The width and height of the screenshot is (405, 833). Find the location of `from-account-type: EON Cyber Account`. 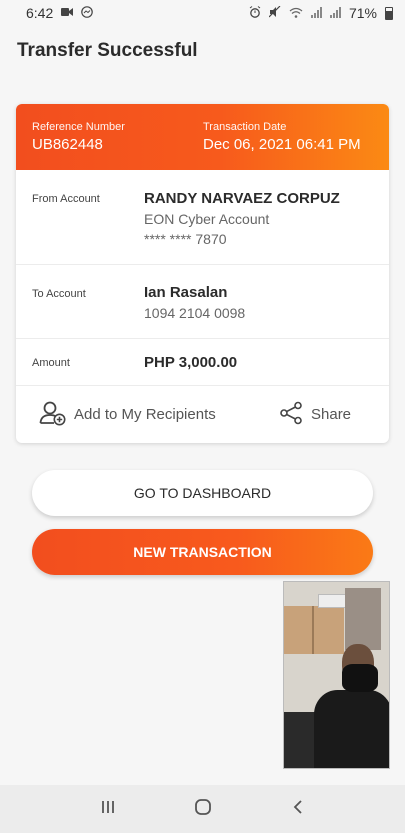

from-account-type: EON Cyber Account is located at coordinates (207, 219).